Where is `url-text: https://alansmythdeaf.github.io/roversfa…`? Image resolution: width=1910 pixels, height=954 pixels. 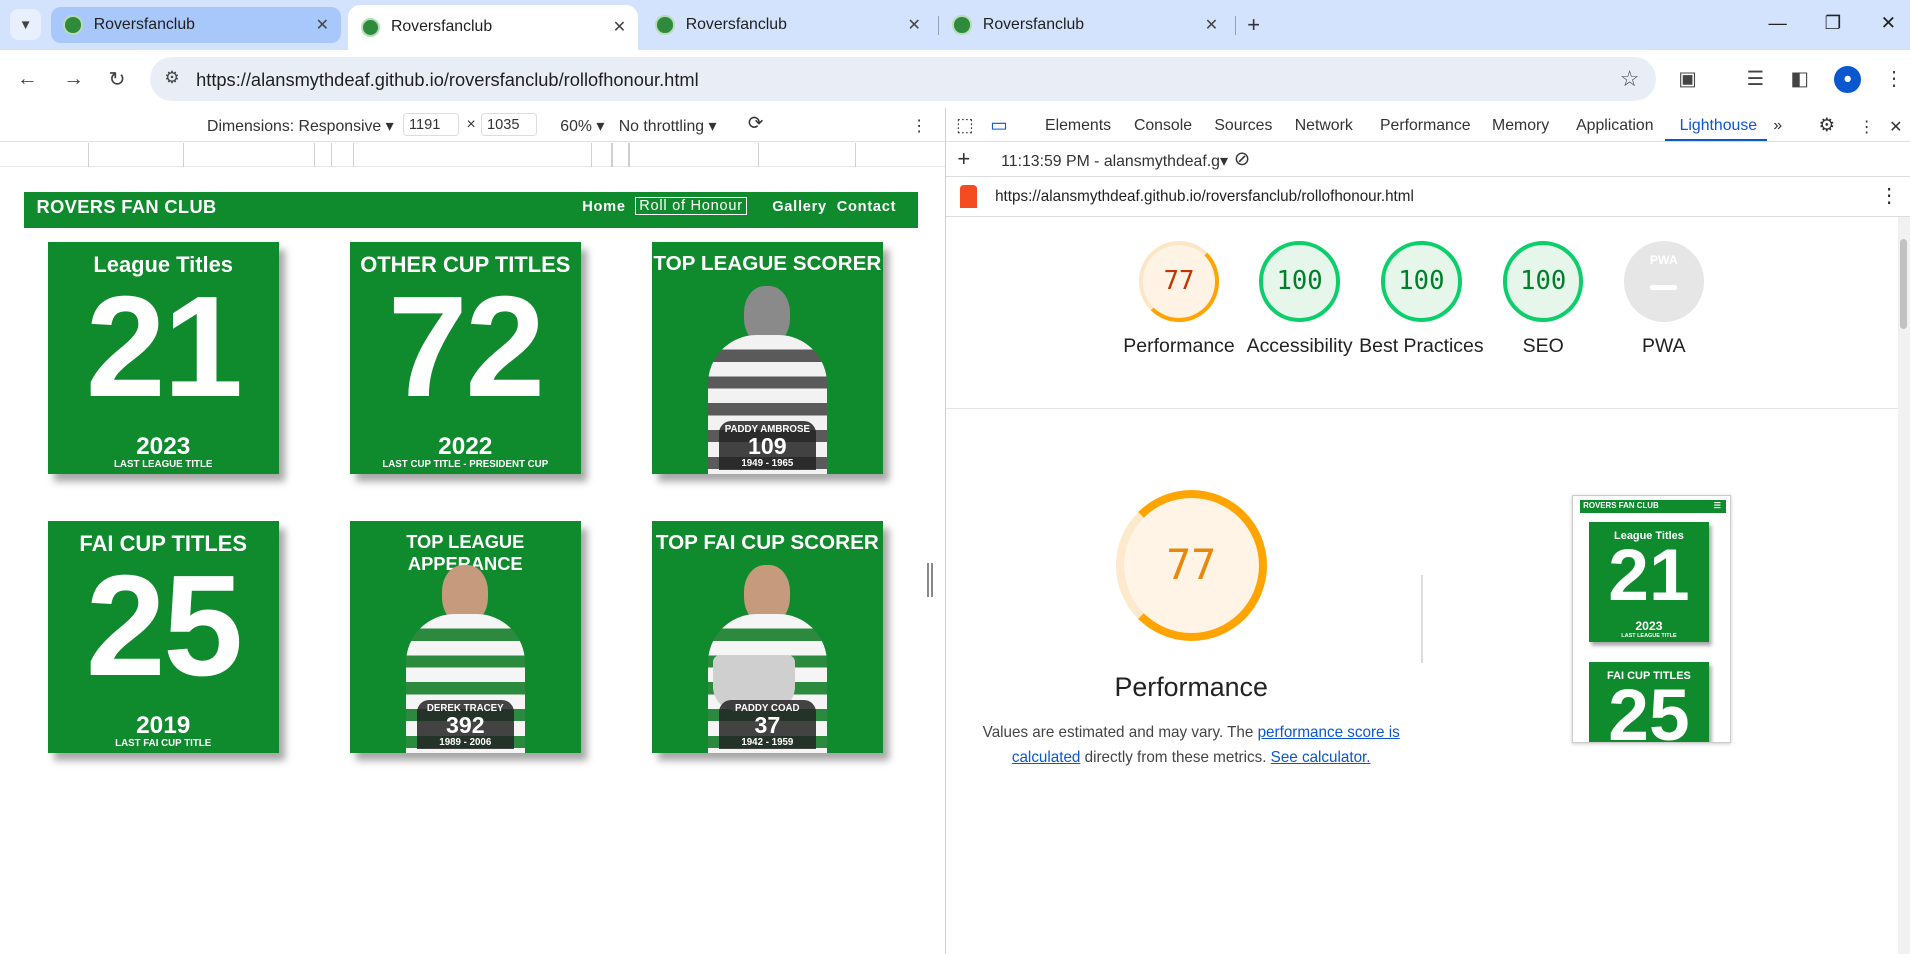
url-text: https://alansmythdeaf.github.io/roversfa… is located at coordinates (447, 80).